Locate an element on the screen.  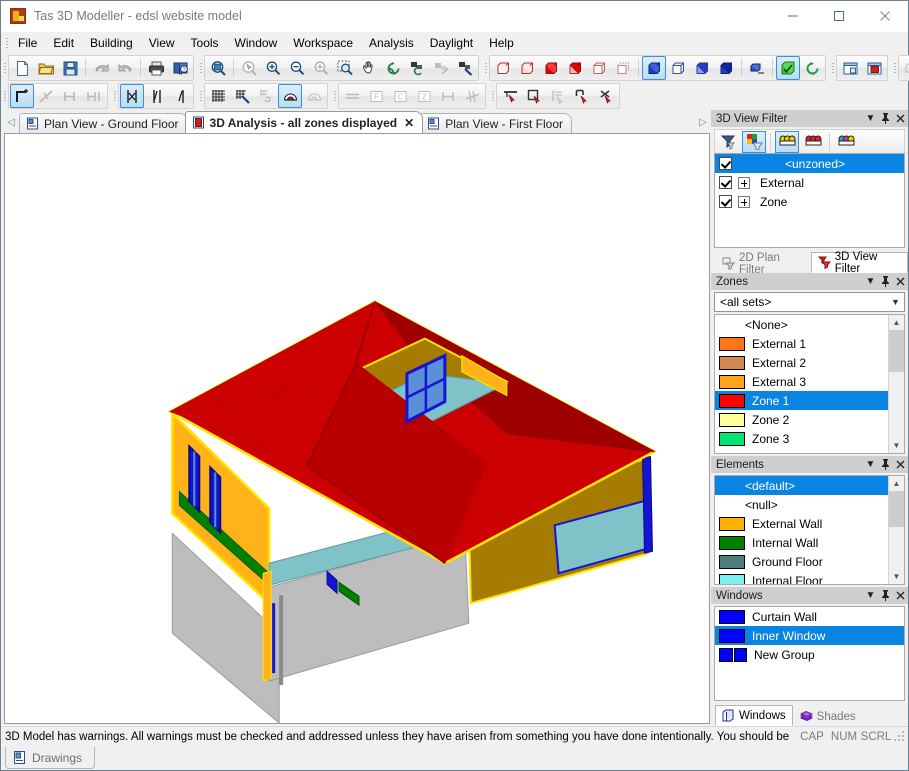
orbit-rotate-icon is located at coordinates (393, 68).